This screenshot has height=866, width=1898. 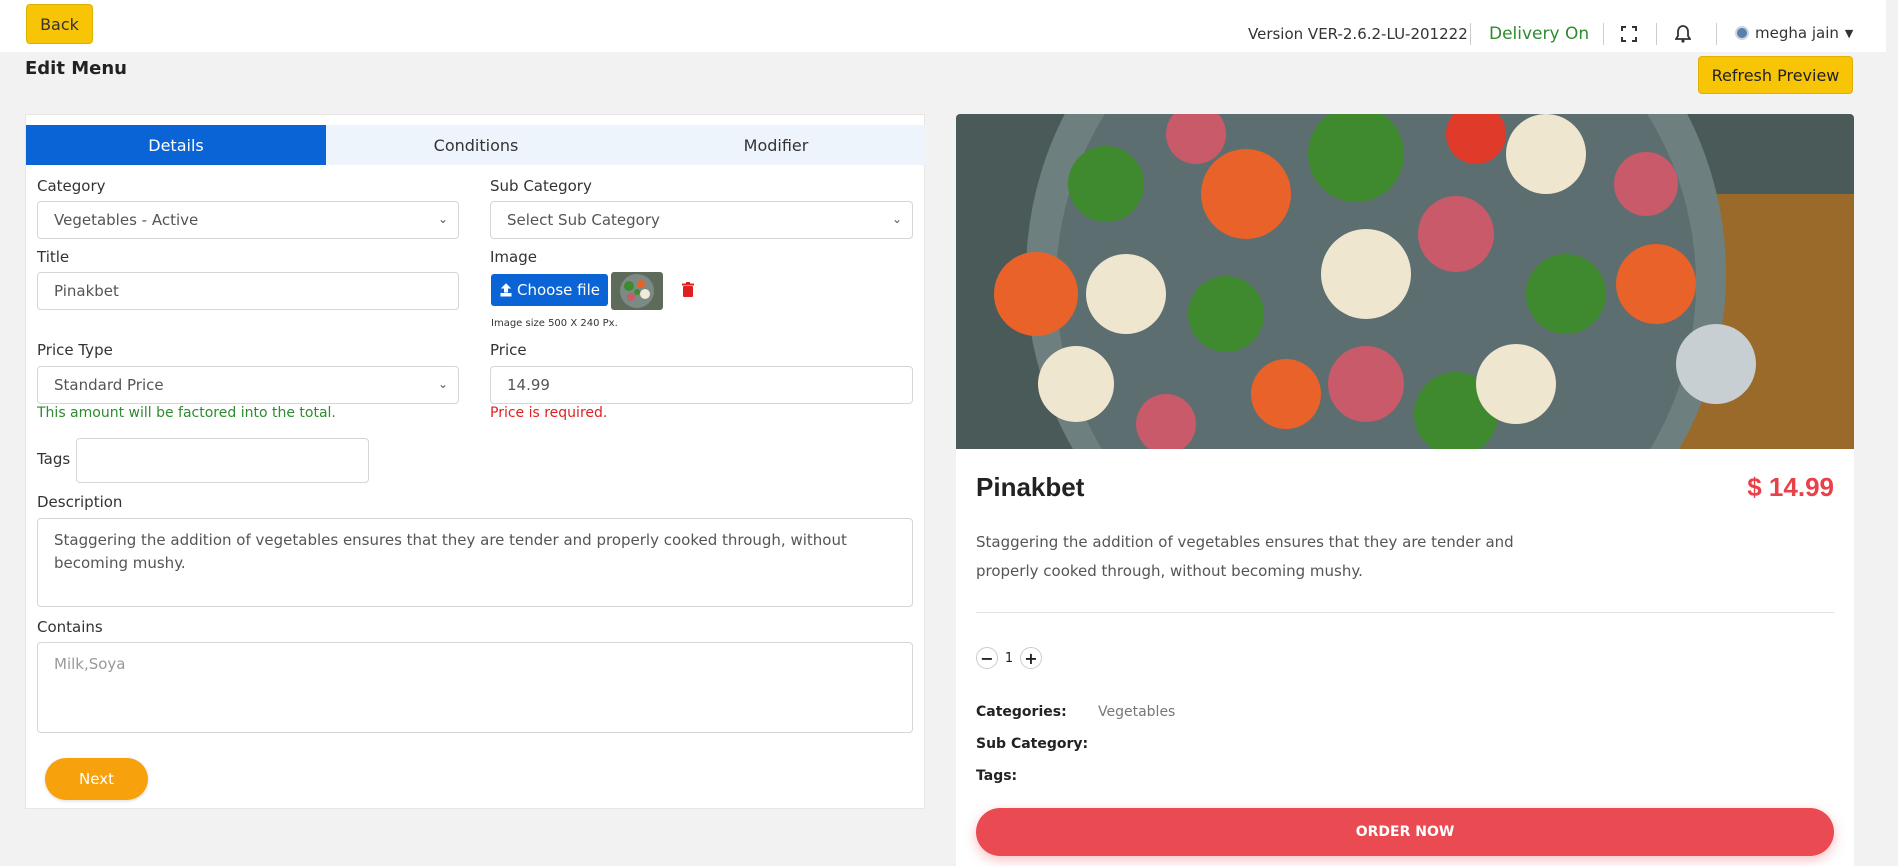 I want to click on price-label: Price, so click(x=508, y=350).